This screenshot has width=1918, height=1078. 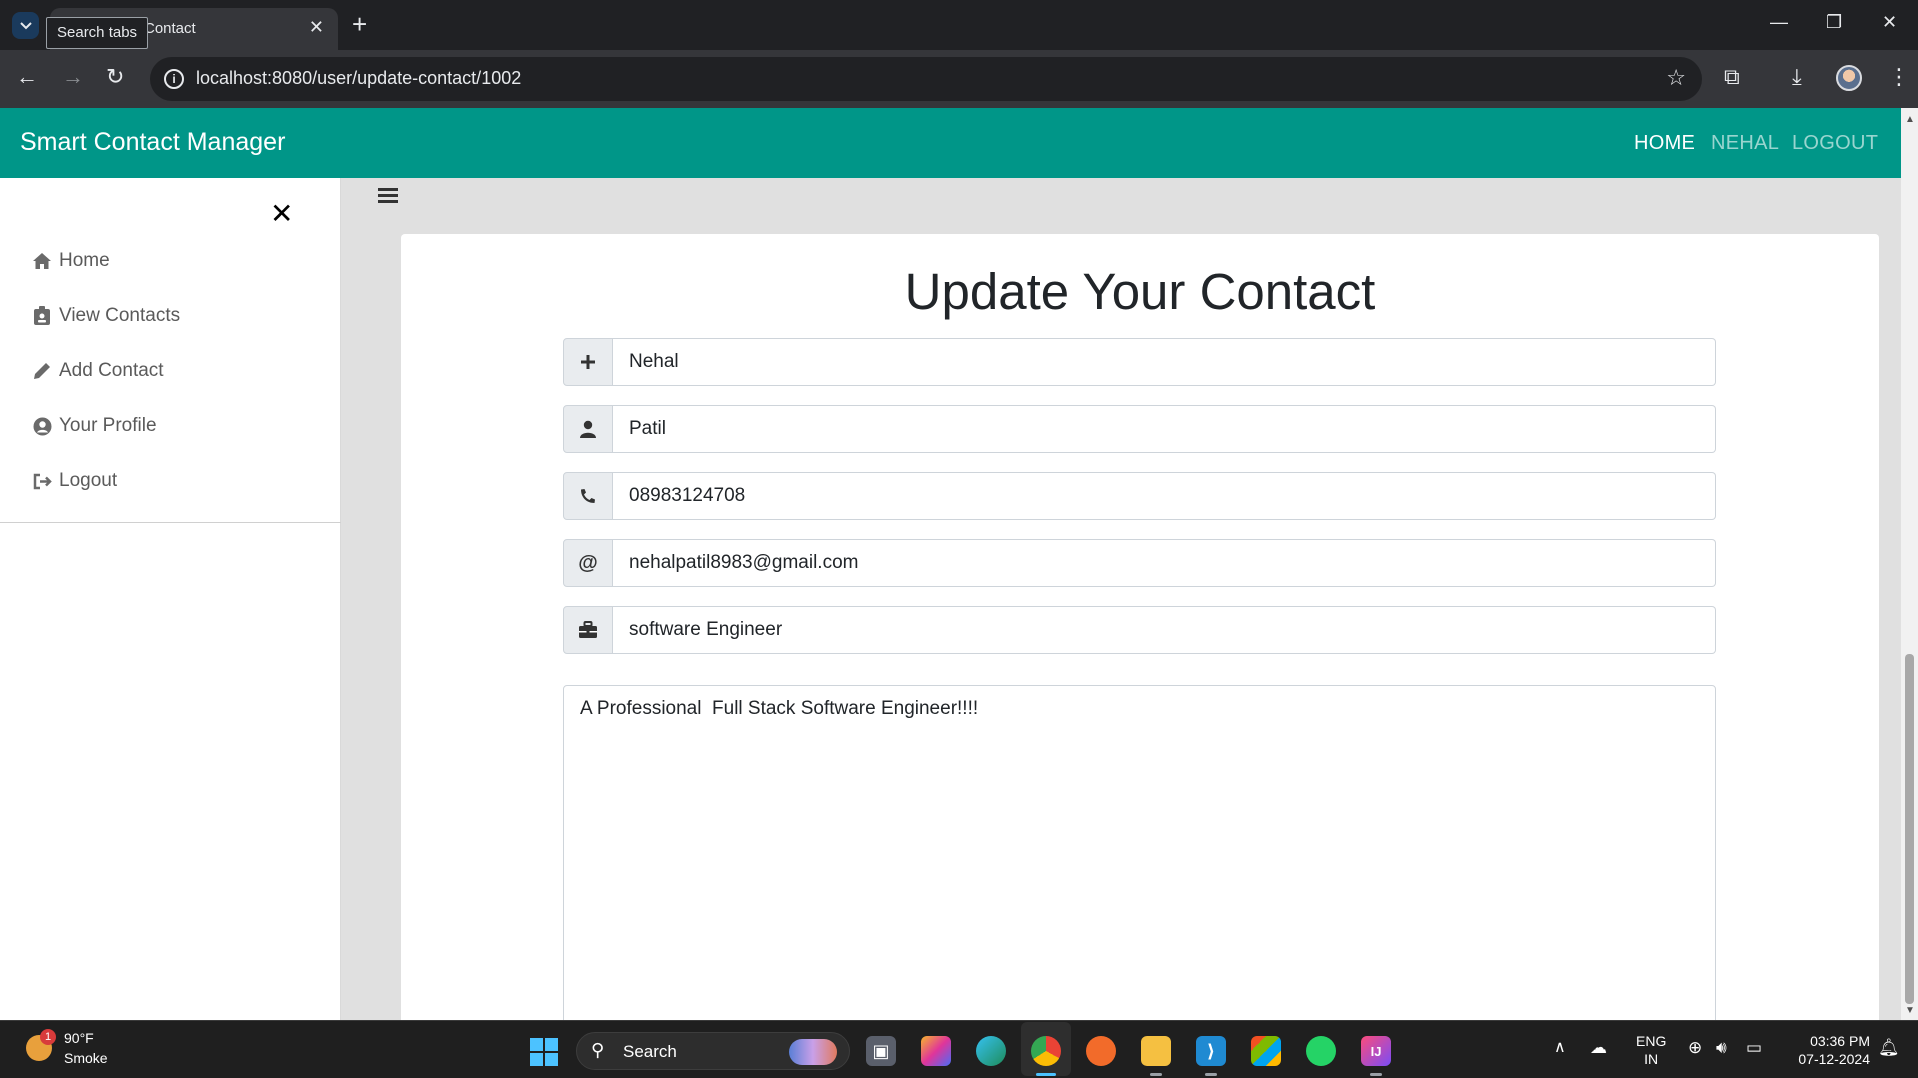 What do you see at coordinates (1266, 1051) in the screenshot?
I see `store-icon` at bounding box center [1266, 1051].